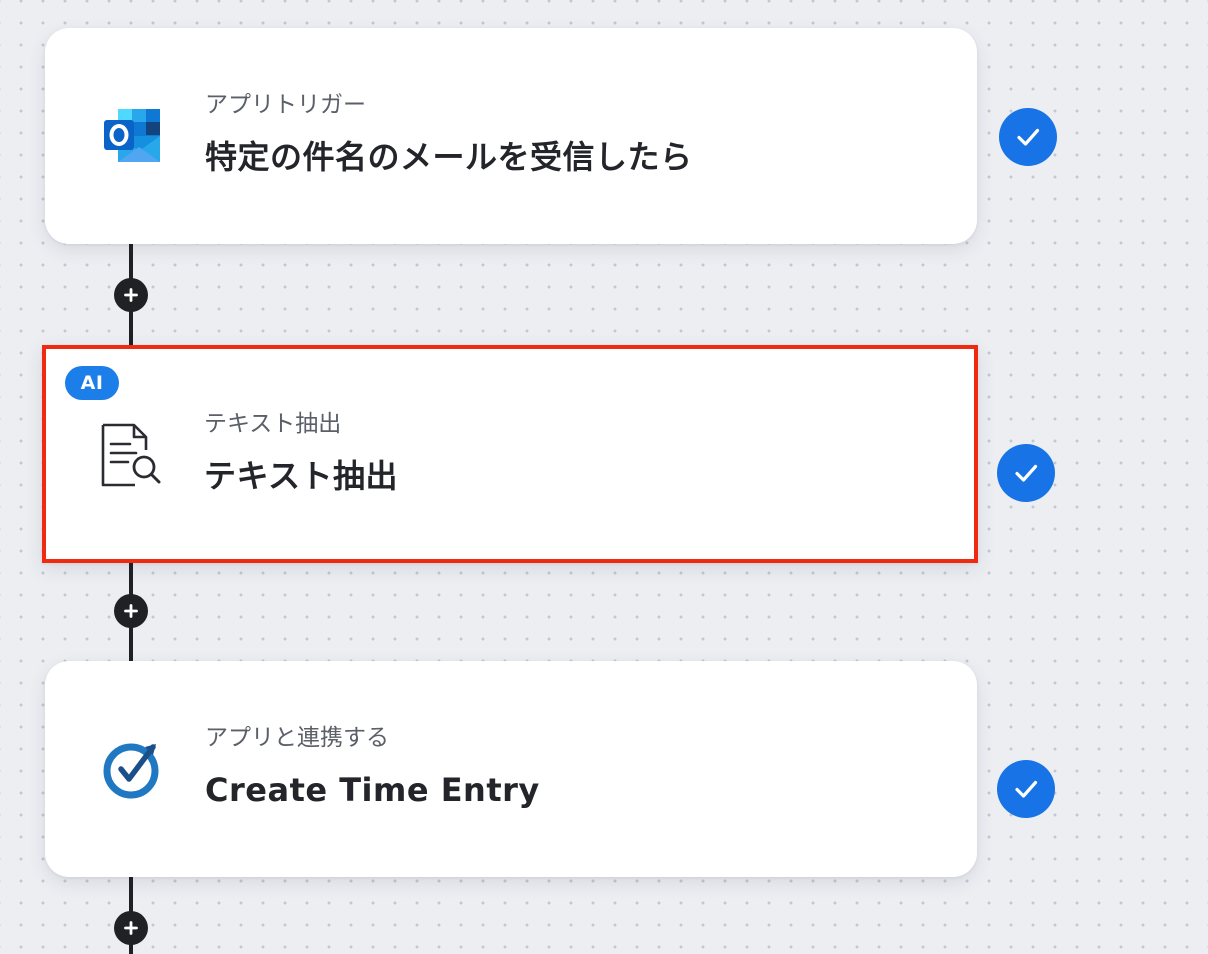 This screenshot has width=1208, height=954. I want to click on clockify-icon, so click(132, 770).